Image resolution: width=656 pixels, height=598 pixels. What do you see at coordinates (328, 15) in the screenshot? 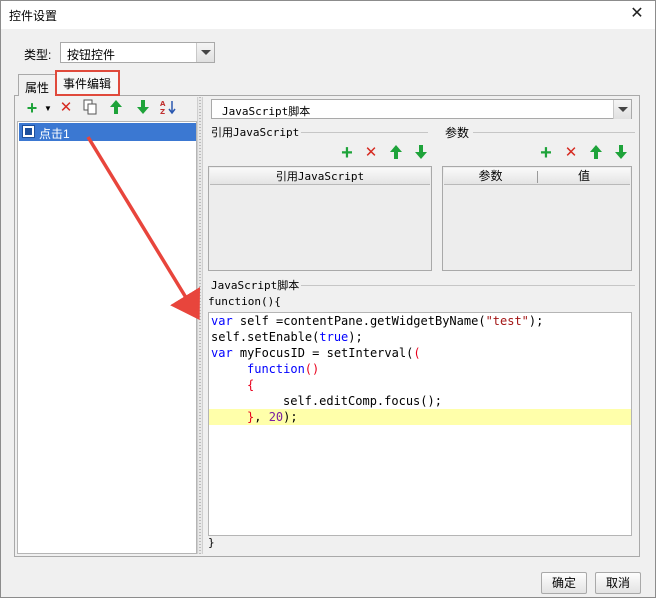
I see `title-bar: 控件设置 ✕` at bounding box center [328, 15].